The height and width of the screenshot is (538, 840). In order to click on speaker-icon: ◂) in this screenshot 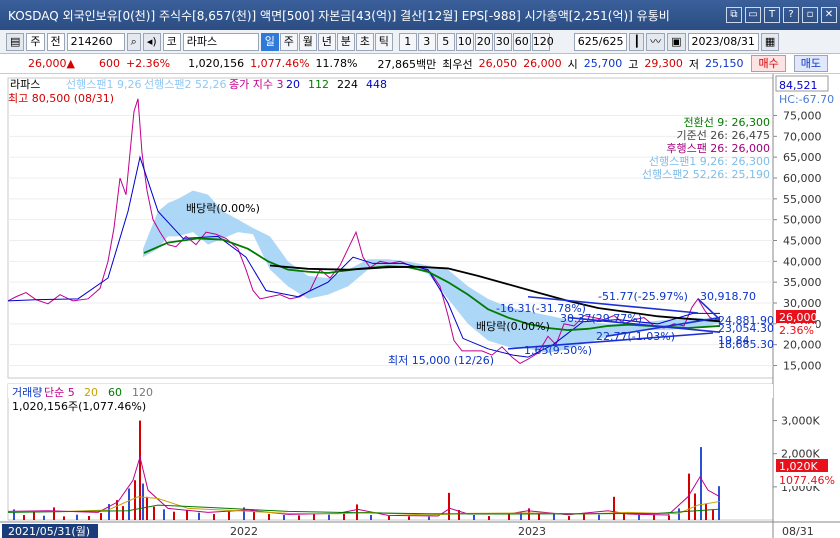, I will do `click(151, 41)`.